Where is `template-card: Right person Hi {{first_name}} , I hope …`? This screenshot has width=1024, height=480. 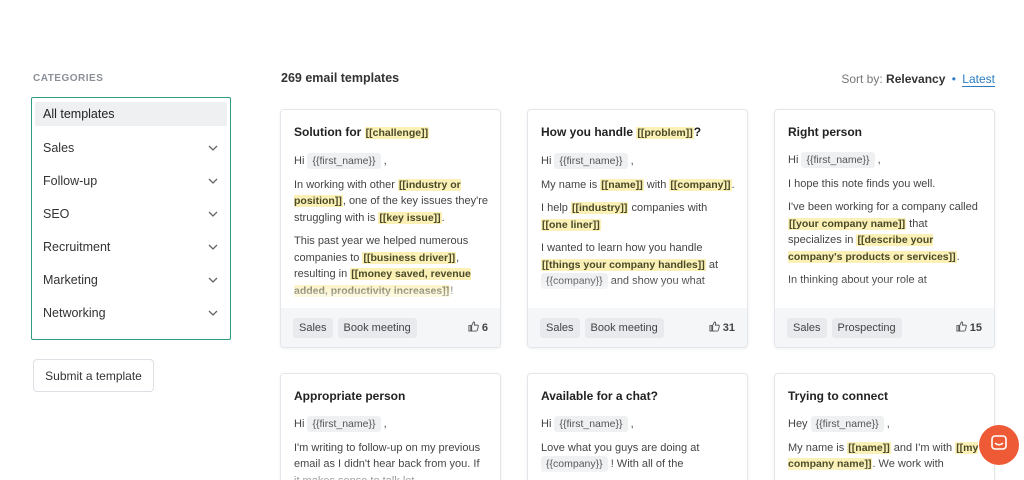
template-card: Right person Hi {{first_name}} , I hope … is located at coordinates (884, 228).